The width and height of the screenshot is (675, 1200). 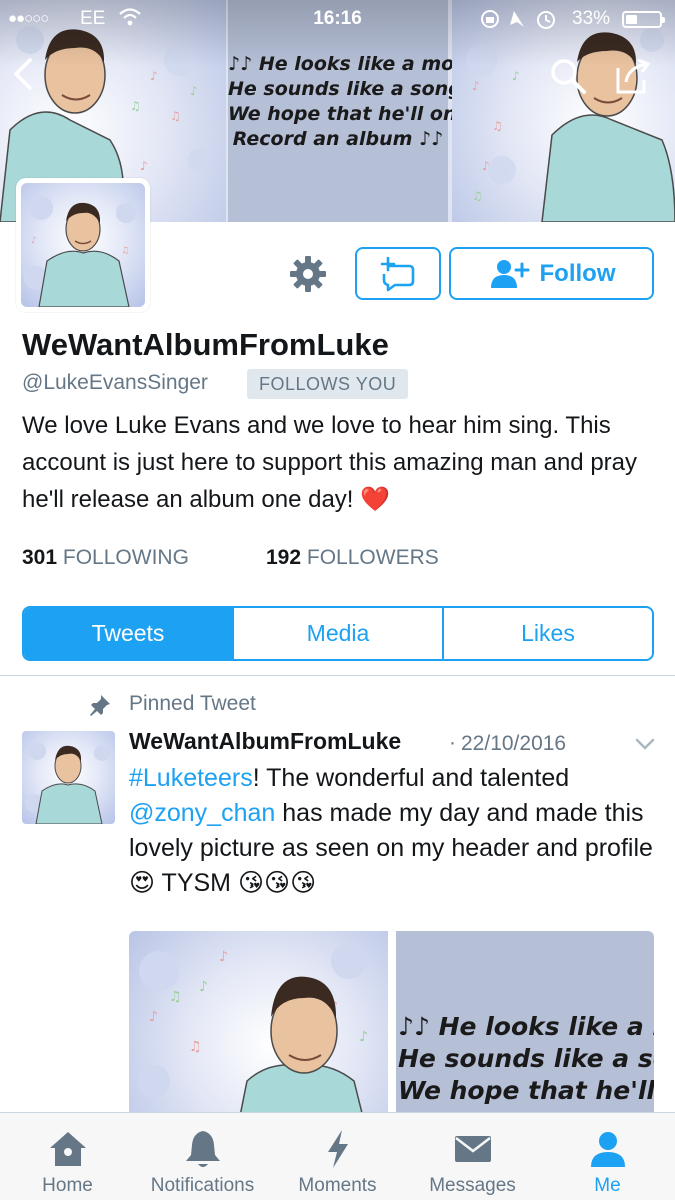 What do you see at coordinates (258, 1026) in the screenshot?
I see `tweet-media-image-drawing: ♪♫♪♪ ♫♪♪` at bounding box center [258, 1026].